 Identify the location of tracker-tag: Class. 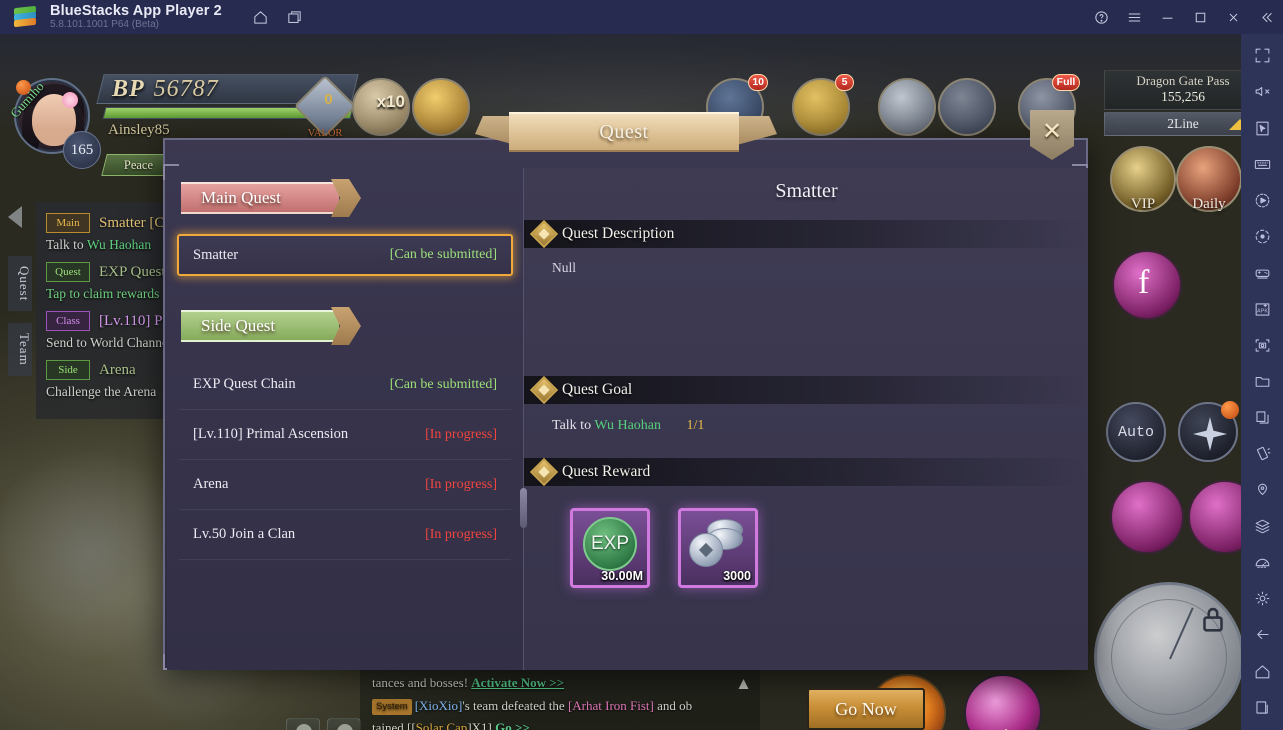
(68, 321).